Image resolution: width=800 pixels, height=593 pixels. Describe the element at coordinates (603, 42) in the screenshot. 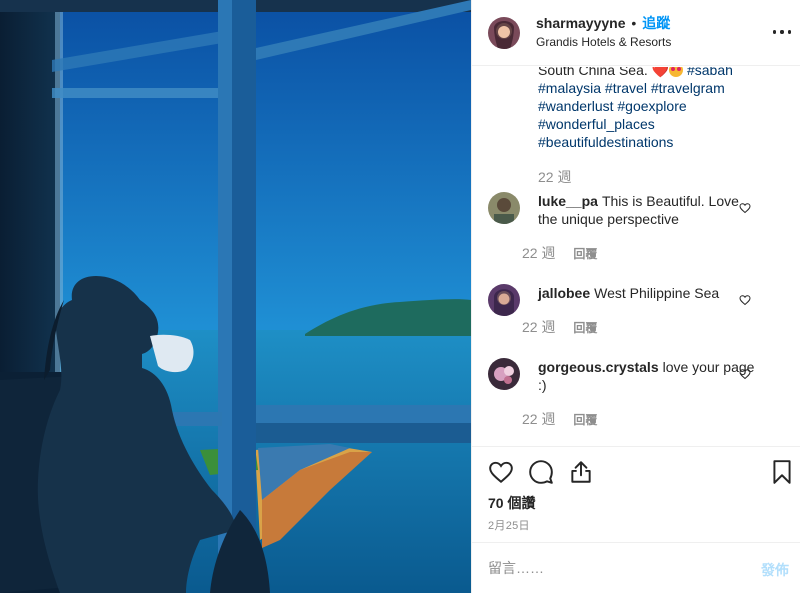

I see `post-location: Grandis Hotels & Resorts` at that location.